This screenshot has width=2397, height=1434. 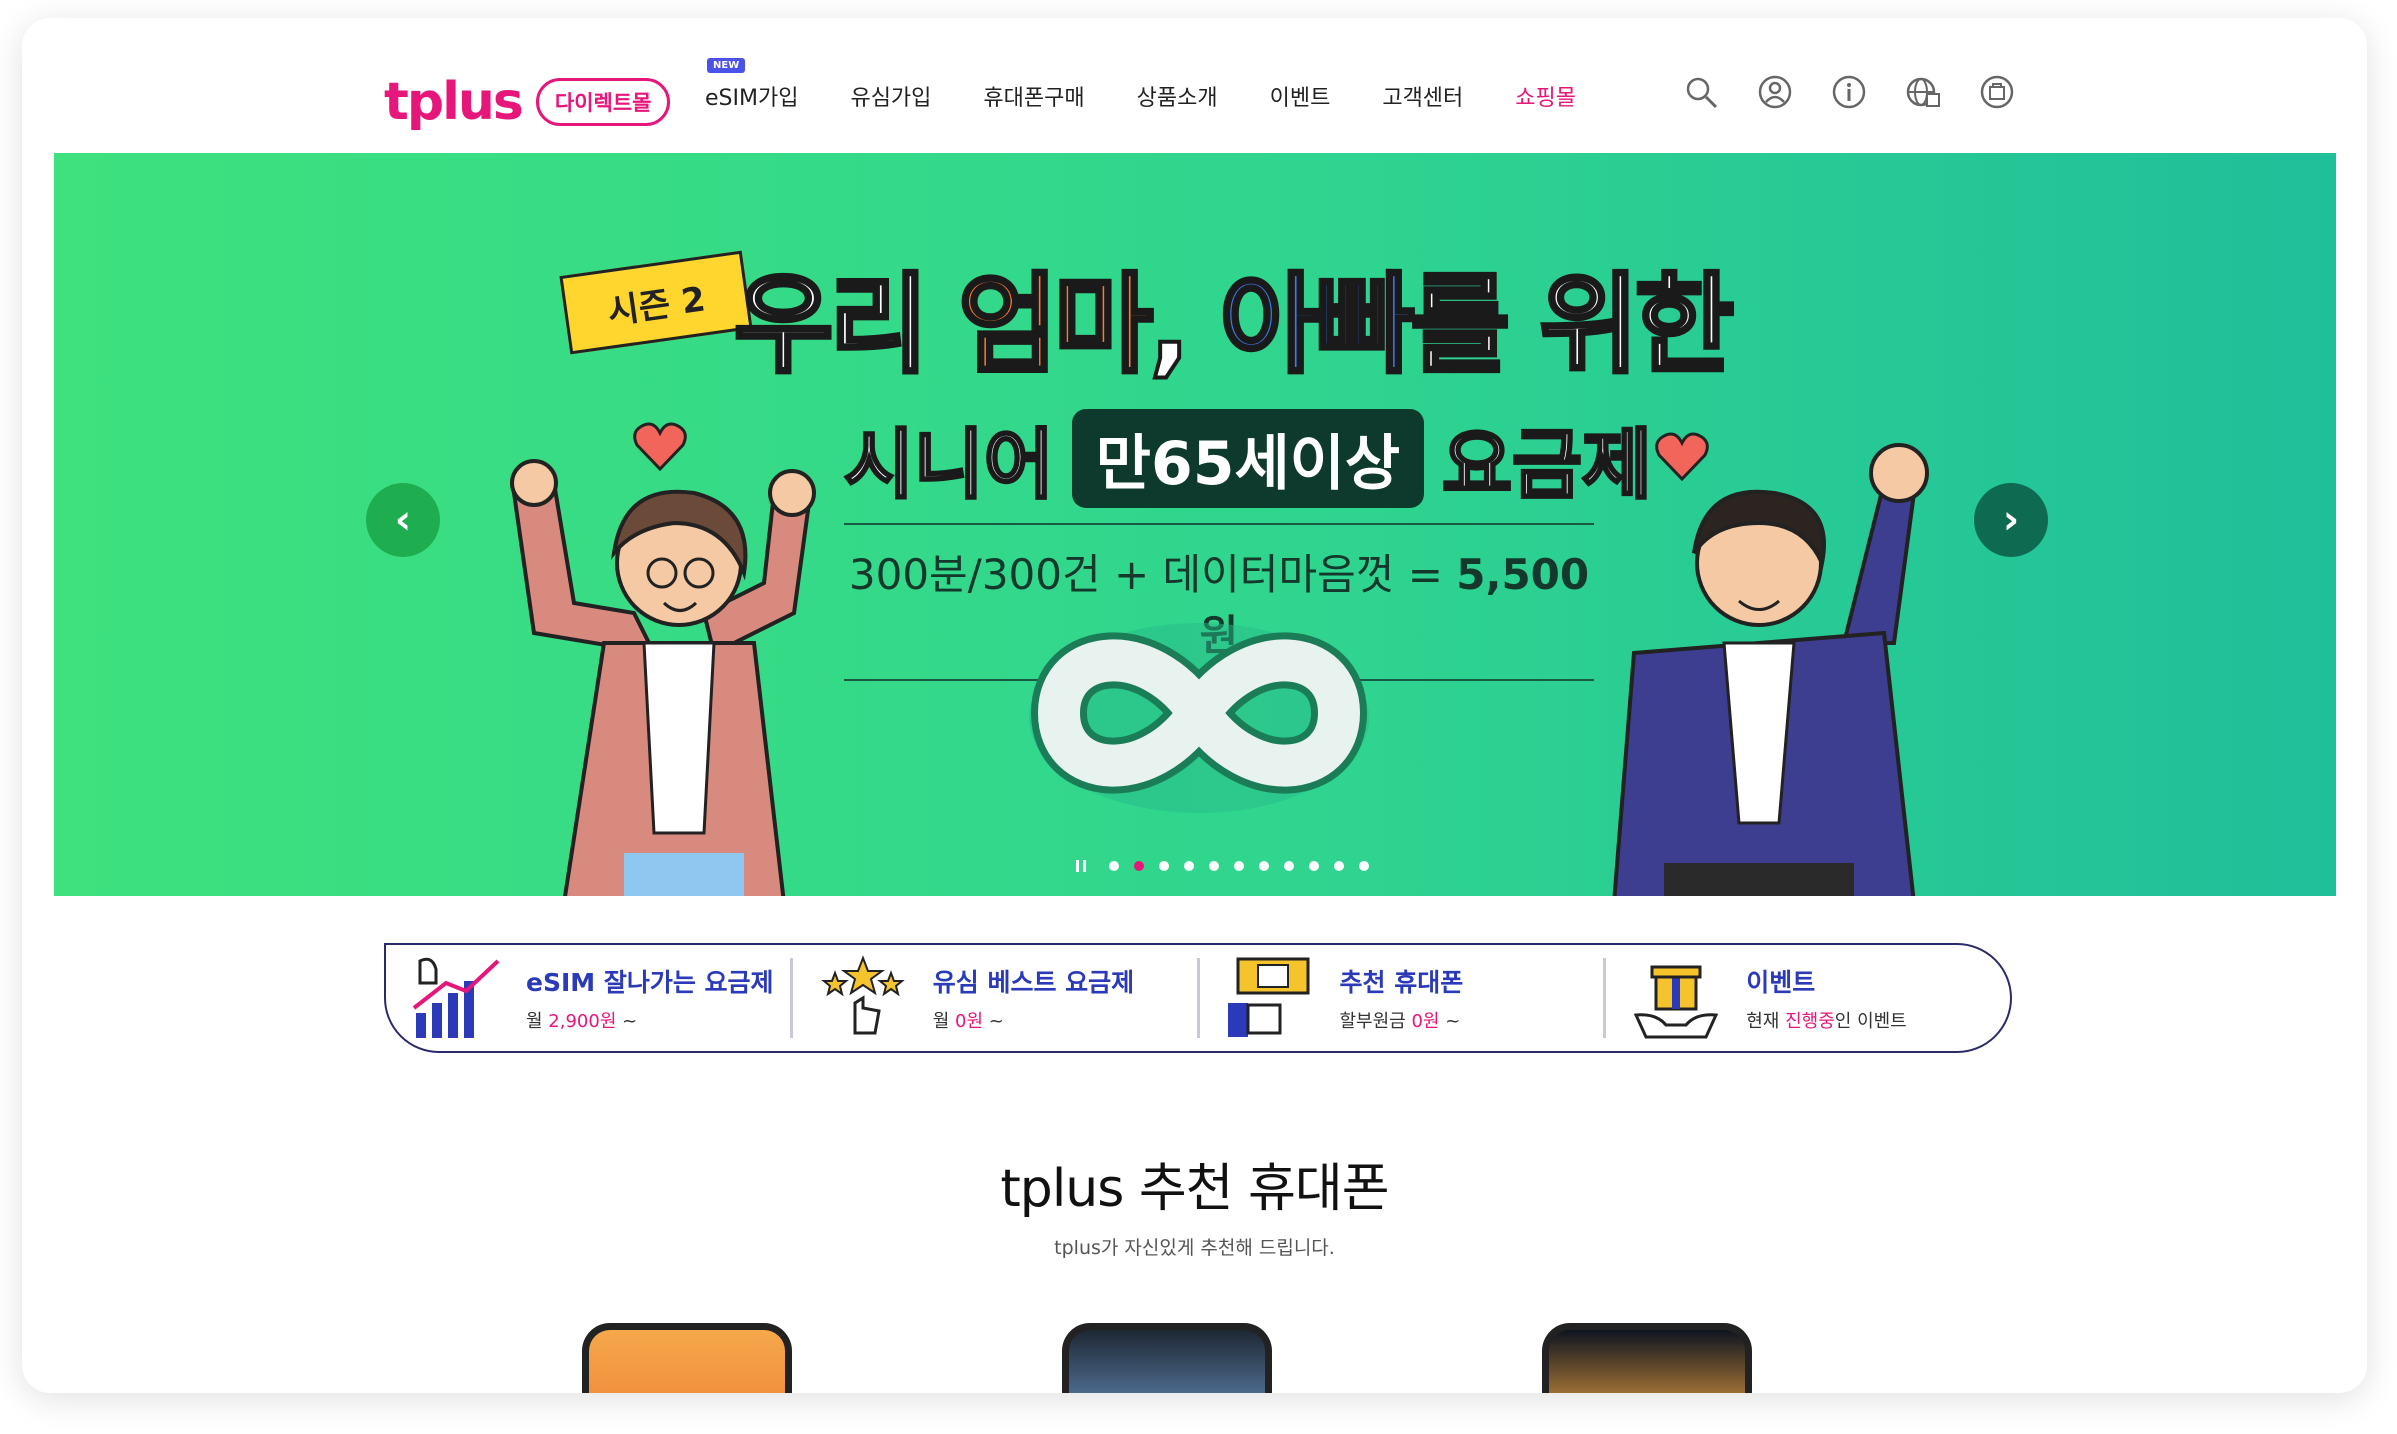 What do you see at coordinates (1268, 997) in the screenshot?
I see `recommend-sign-icon` at bounding box center [1268, 997].